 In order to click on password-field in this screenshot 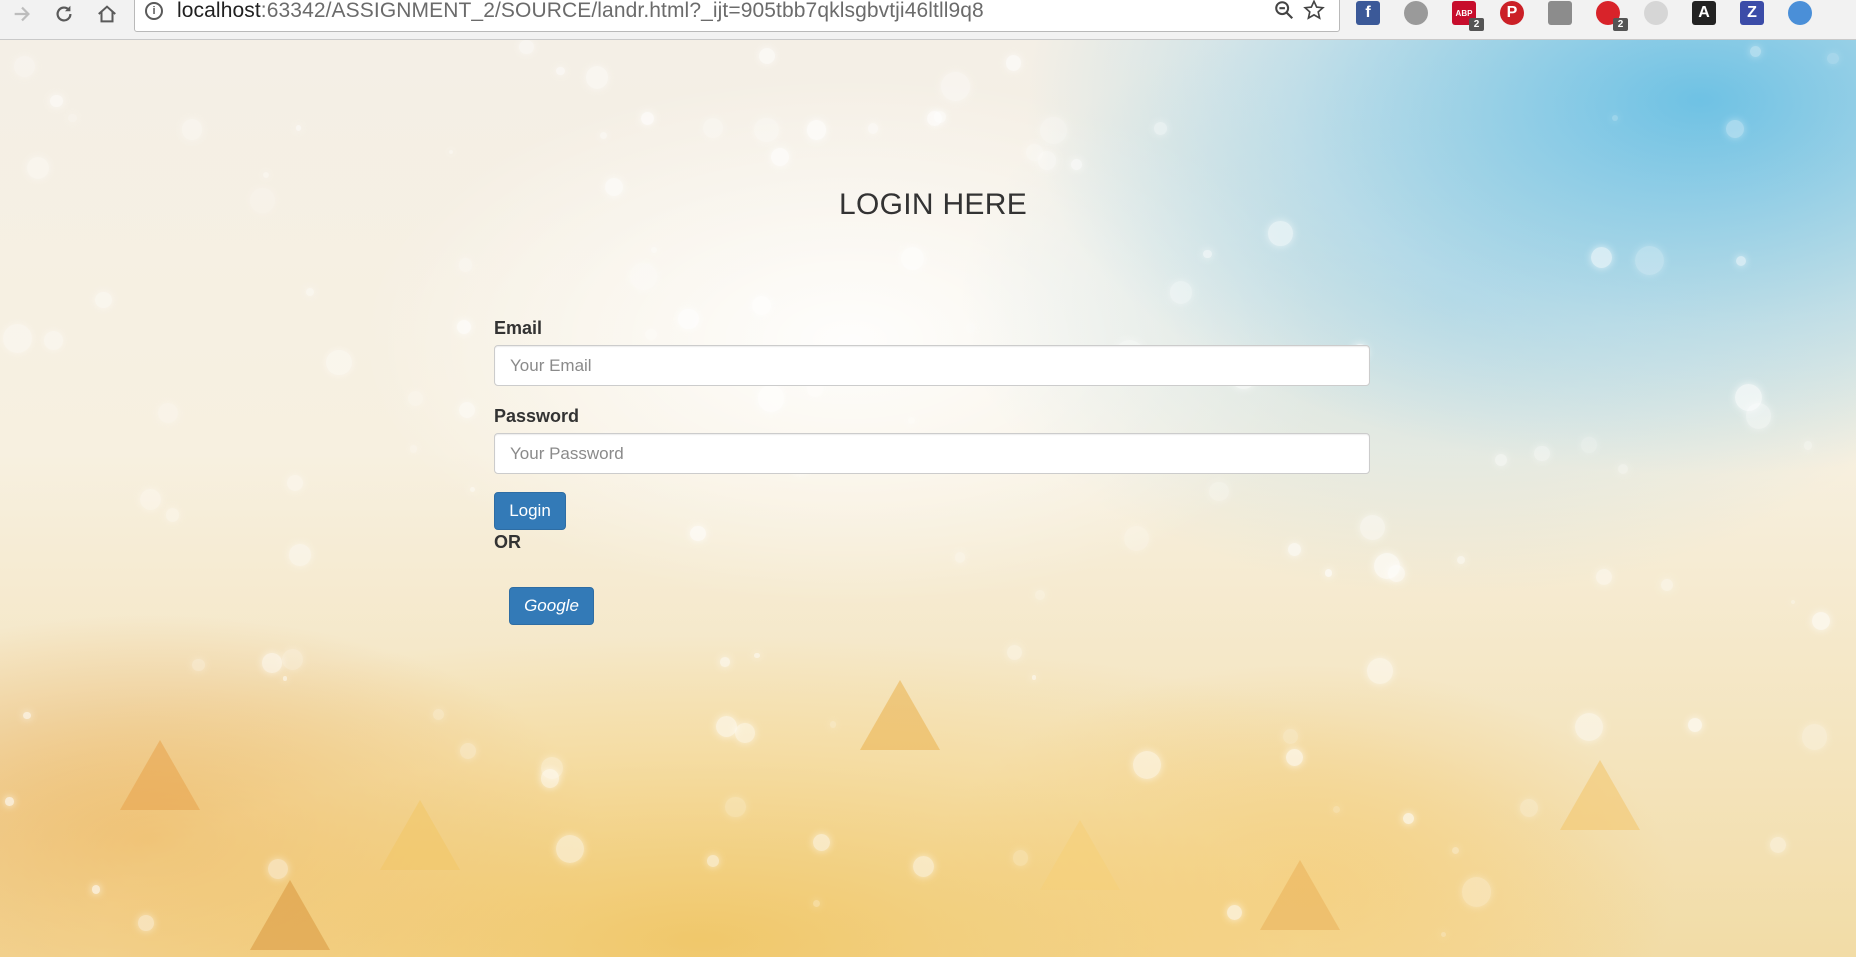, I will do `click(932, 453)`.